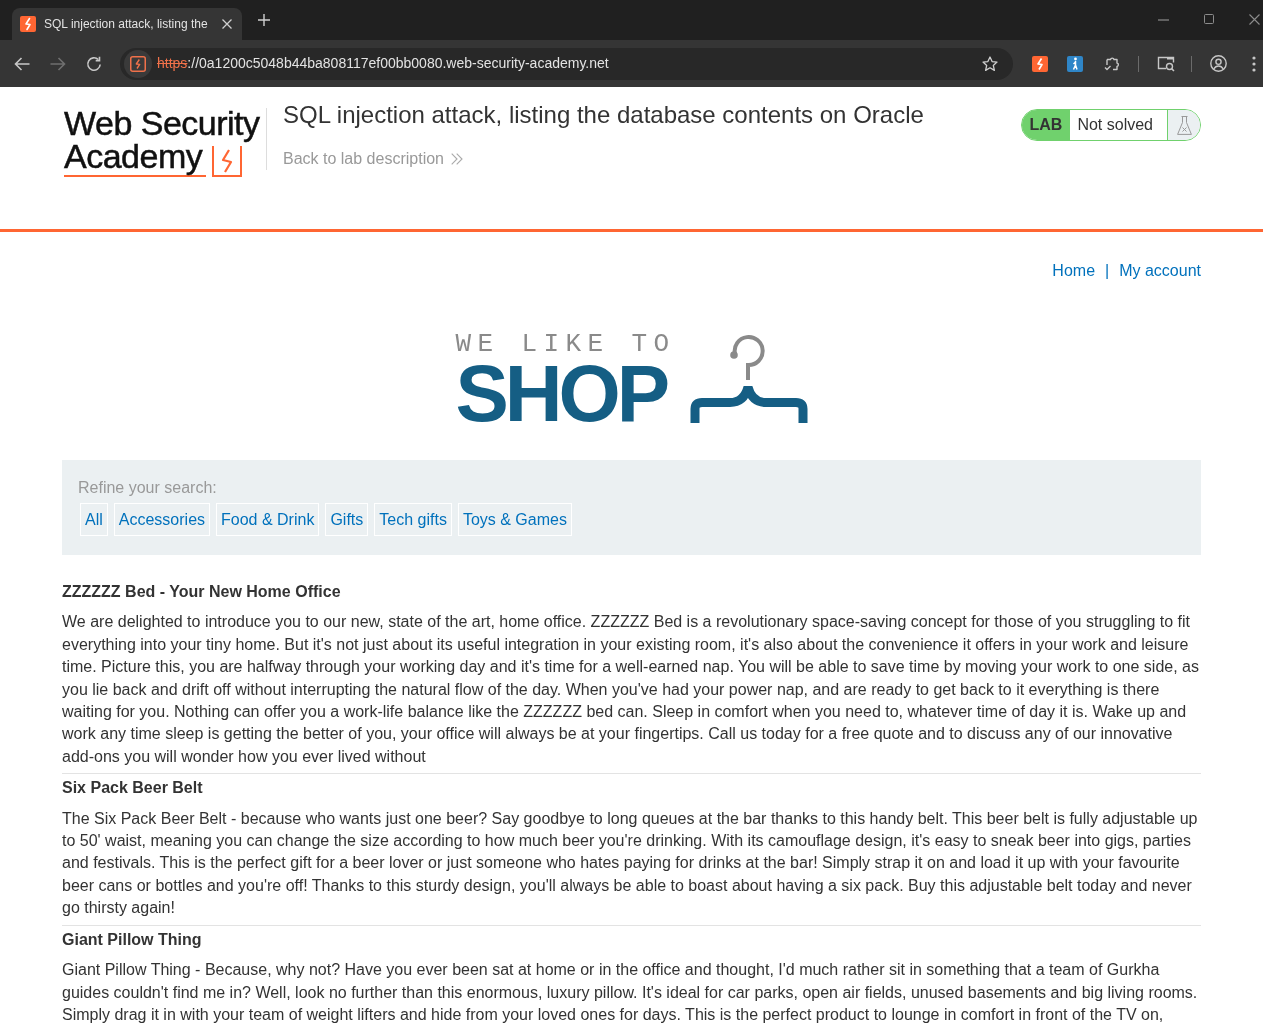 This screenshot has height=1030, width=1263. Describe the element at coordinates (22, 63) in the screenshot. I see `back-arrow-icon` at that location.